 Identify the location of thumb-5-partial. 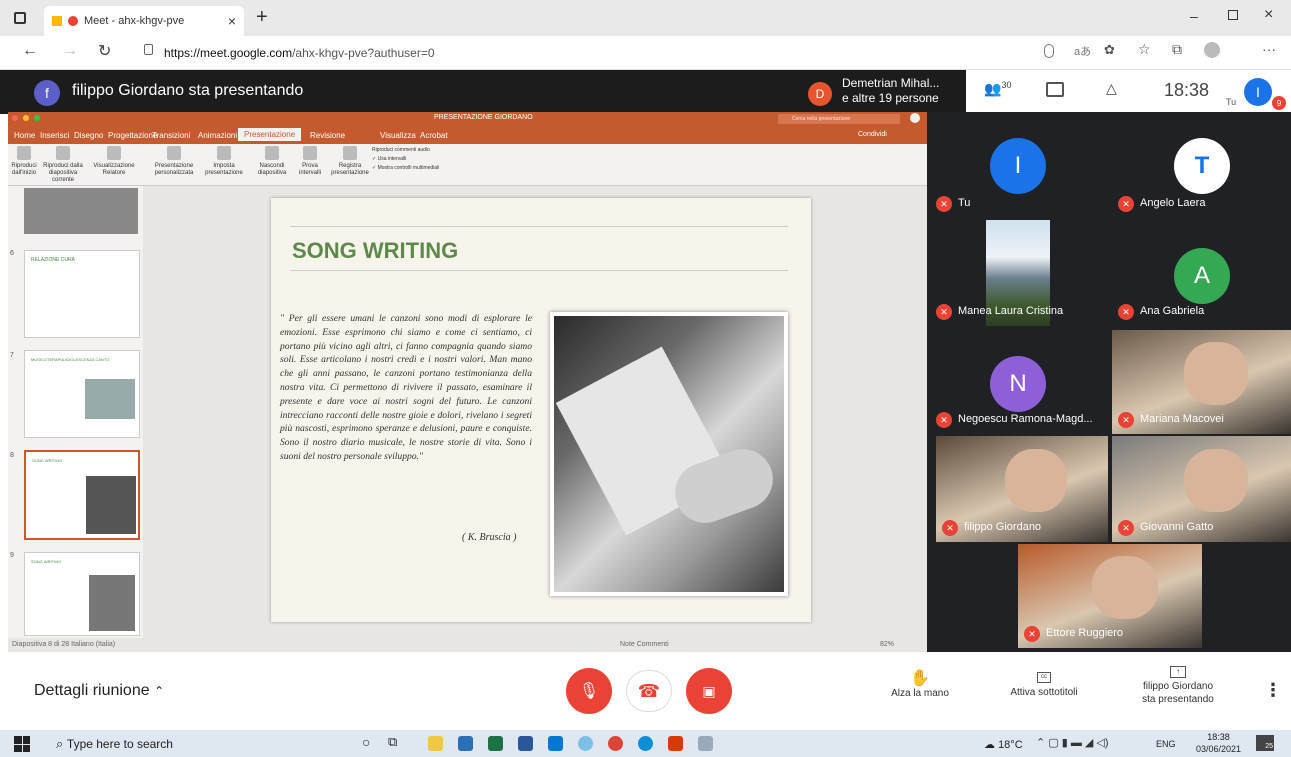
(81, 211).